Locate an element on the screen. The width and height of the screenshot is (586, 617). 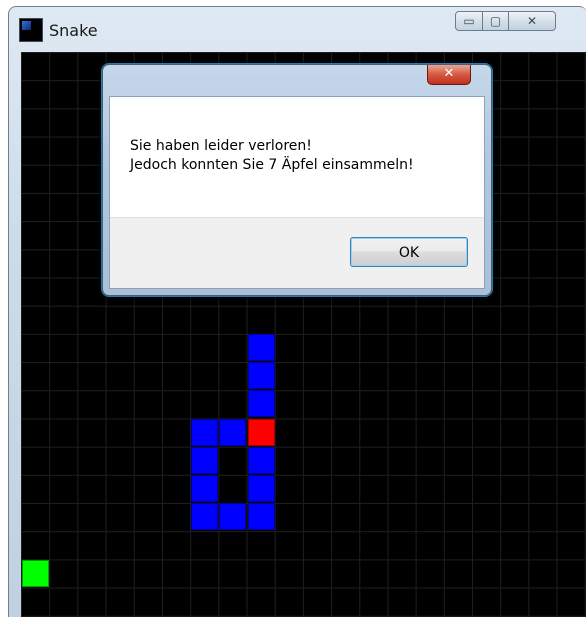
dialog-footer: OK is located at coordinates (297, 252).